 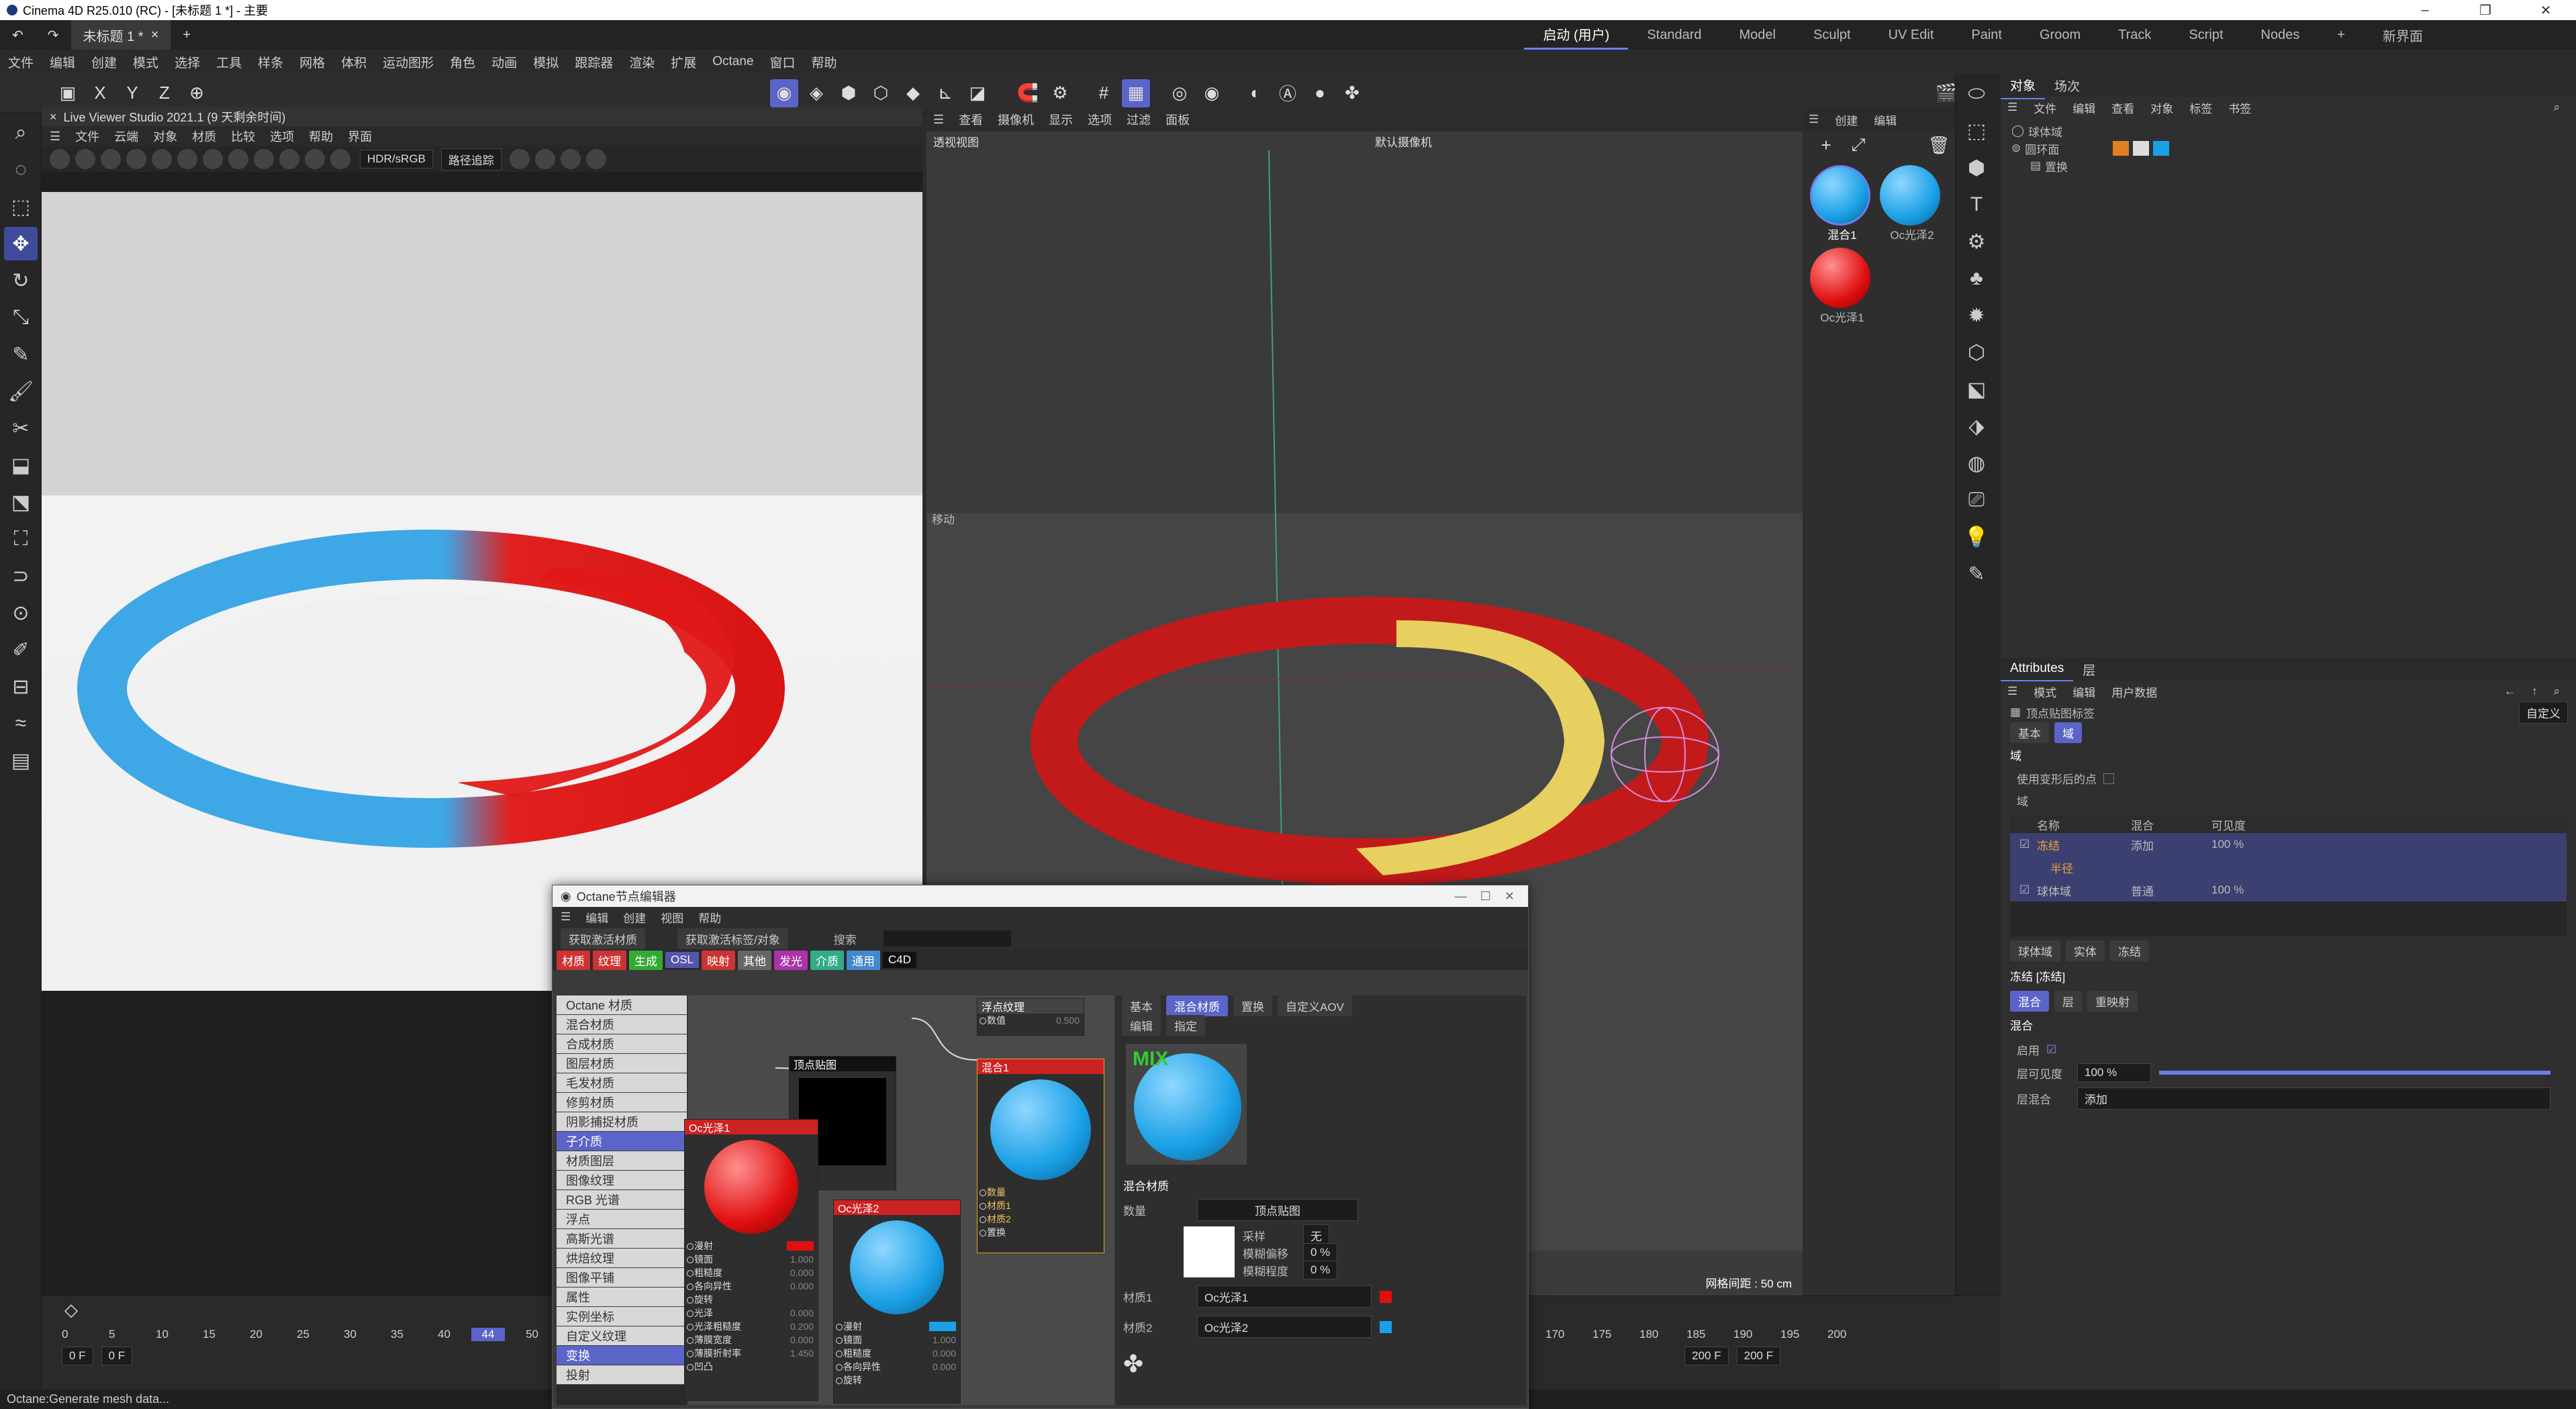 I want to click on material-tag-icon, so click(x=2161, y=149).